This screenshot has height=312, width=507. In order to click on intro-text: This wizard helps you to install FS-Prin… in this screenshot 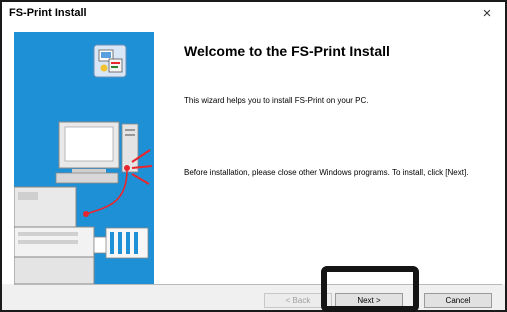, I will do `click(276, 100)`.